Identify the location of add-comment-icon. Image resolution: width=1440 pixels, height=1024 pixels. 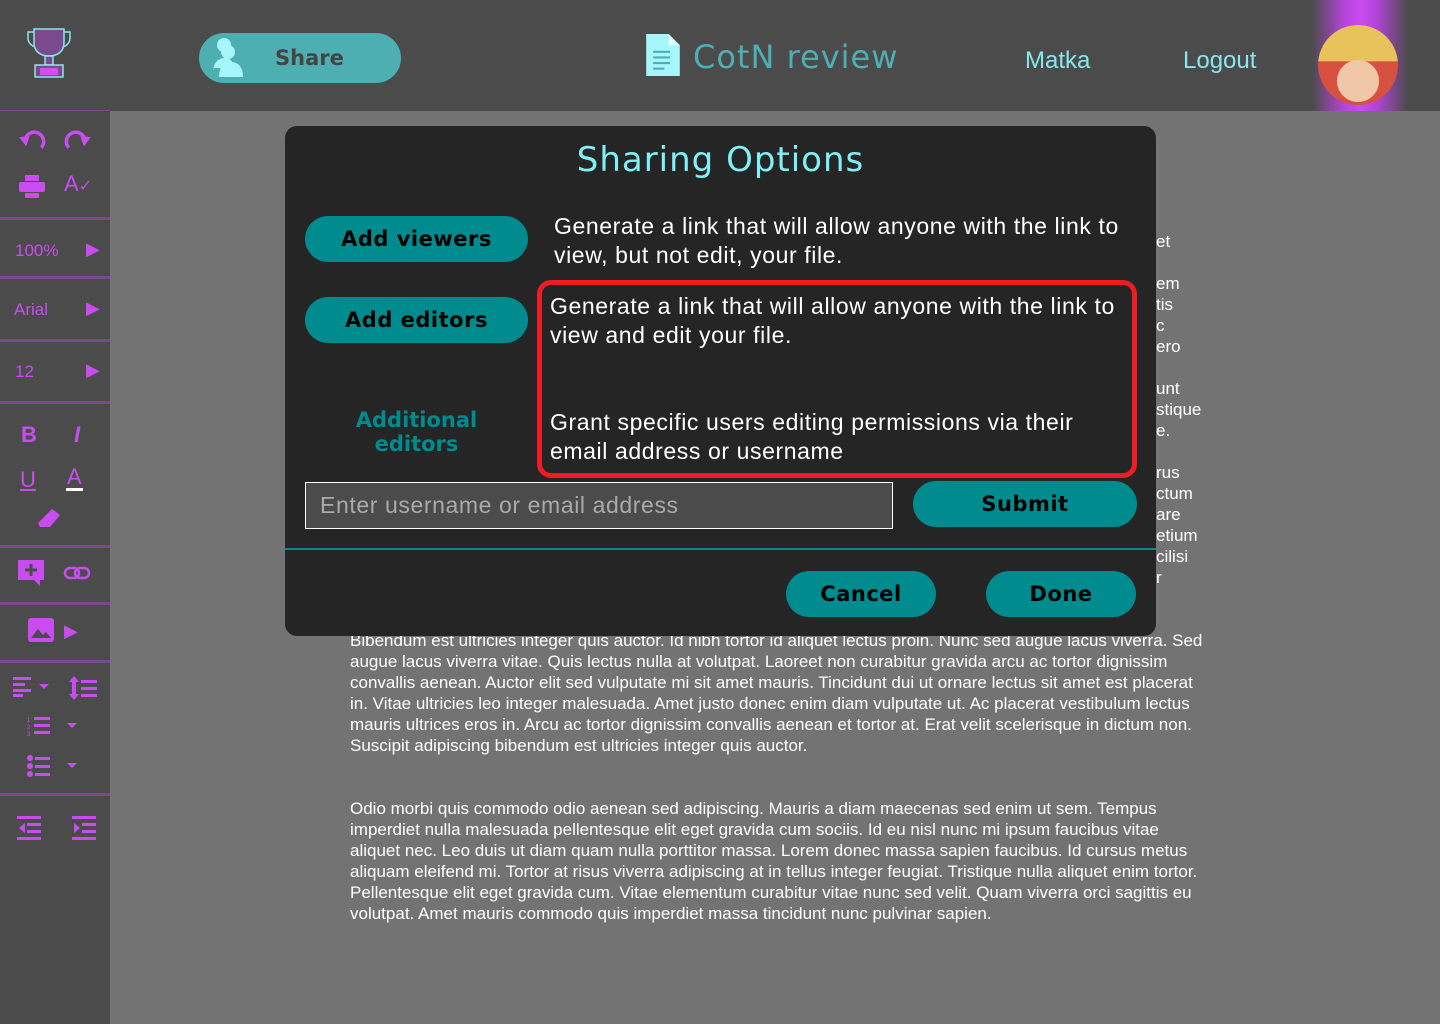
(31, 573).